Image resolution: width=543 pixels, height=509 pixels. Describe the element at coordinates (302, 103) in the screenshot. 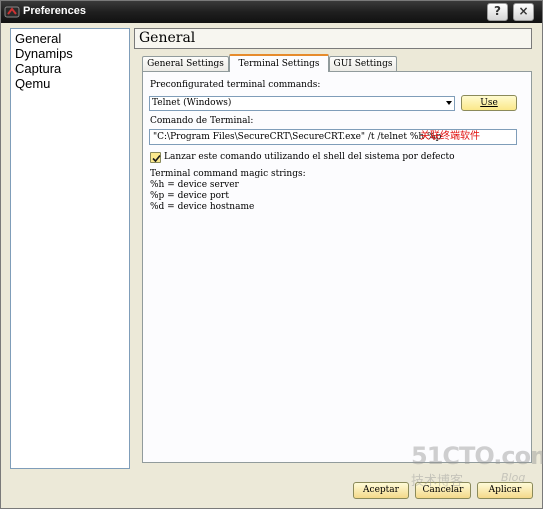

I see `preconfigured-select: Telnet (Windows)` at that location.